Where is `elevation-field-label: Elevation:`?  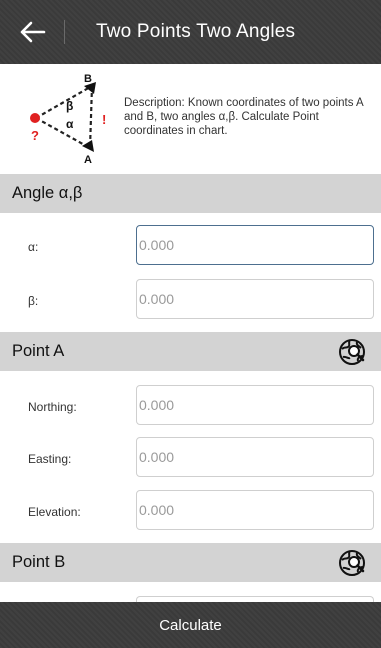
elevation-field-label: Elevation: is located at coordinates (54, 512).